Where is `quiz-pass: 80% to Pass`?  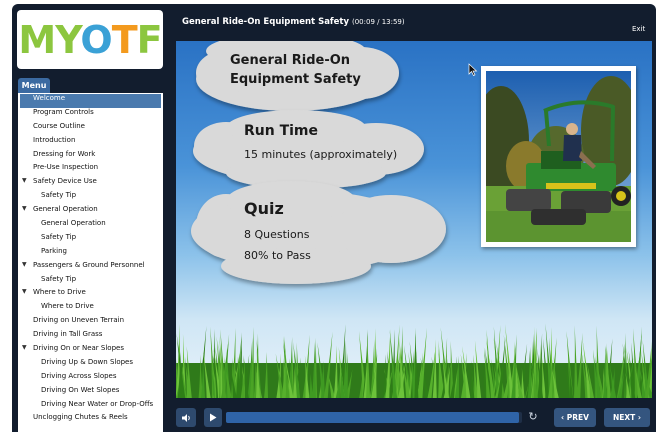
quiz-pass: 80% to Pass is located at coordinates (277, 255).